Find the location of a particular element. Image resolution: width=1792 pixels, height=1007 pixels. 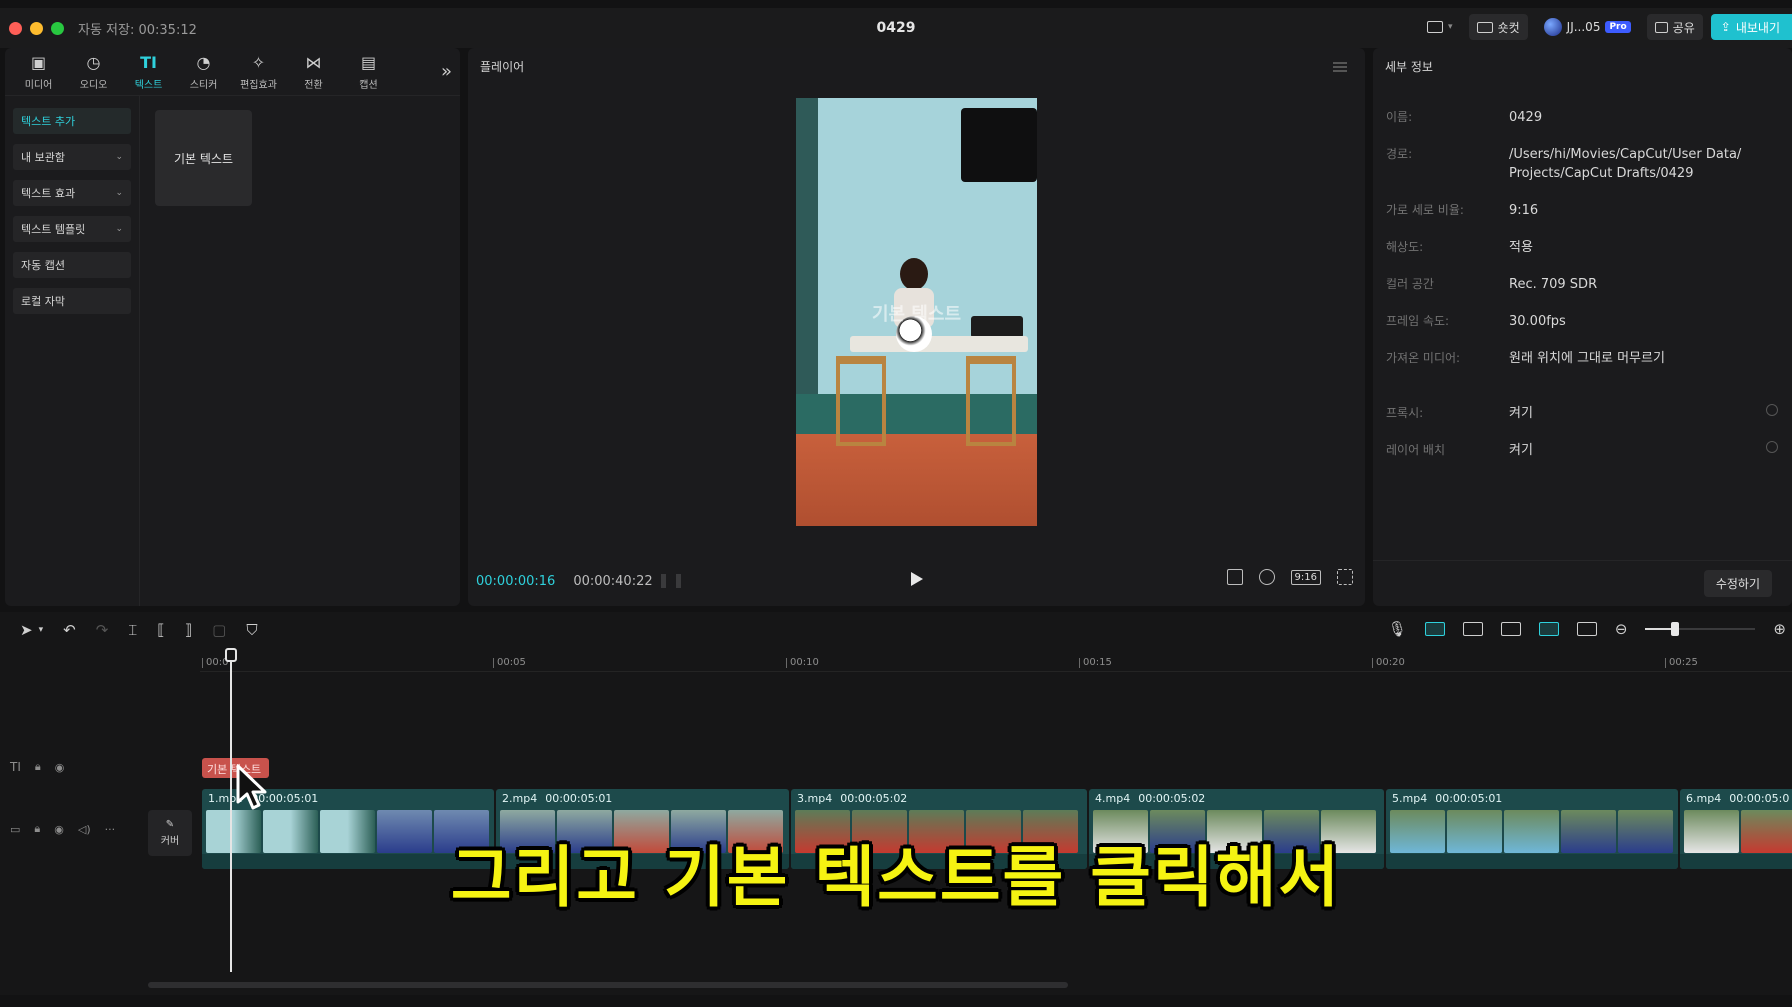

shortcut-label: 숏컷 is located at coordinates (1508, 27).